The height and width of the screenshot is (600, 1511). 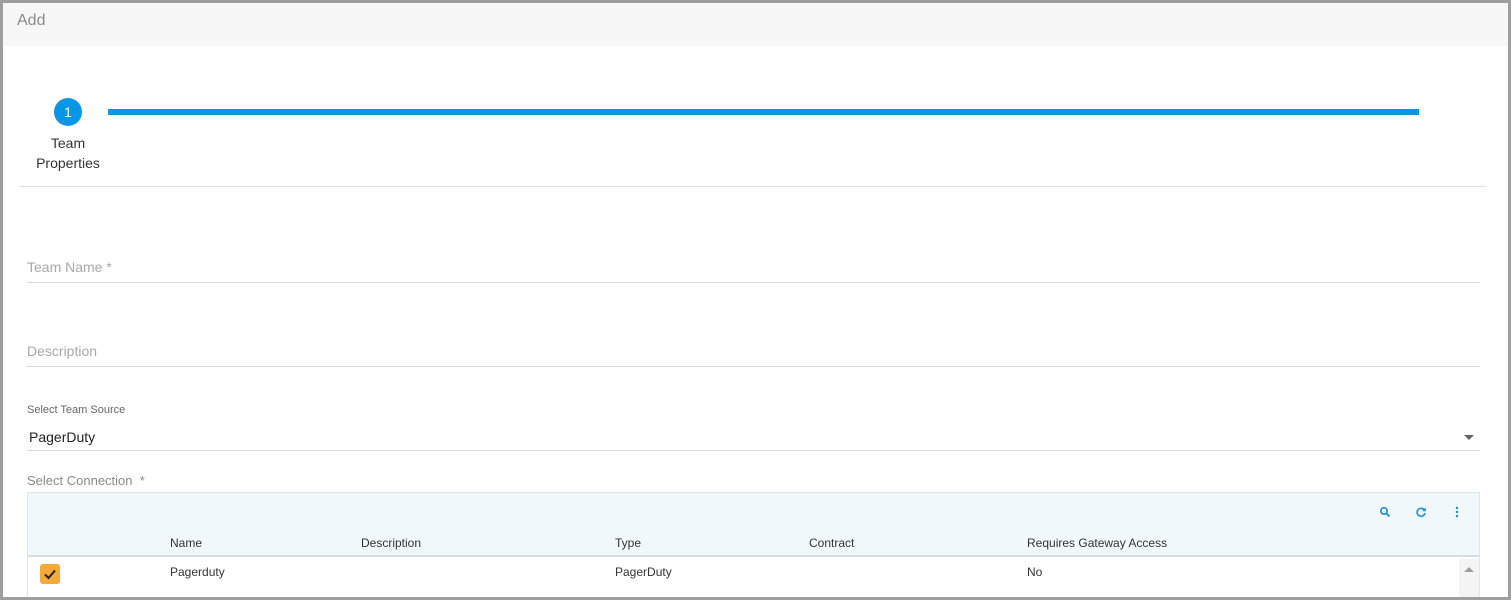 What do you see at coordinates (31, 20) in the screenshot?
I see `dialog-title: Add` at bounding box center [31, 20].